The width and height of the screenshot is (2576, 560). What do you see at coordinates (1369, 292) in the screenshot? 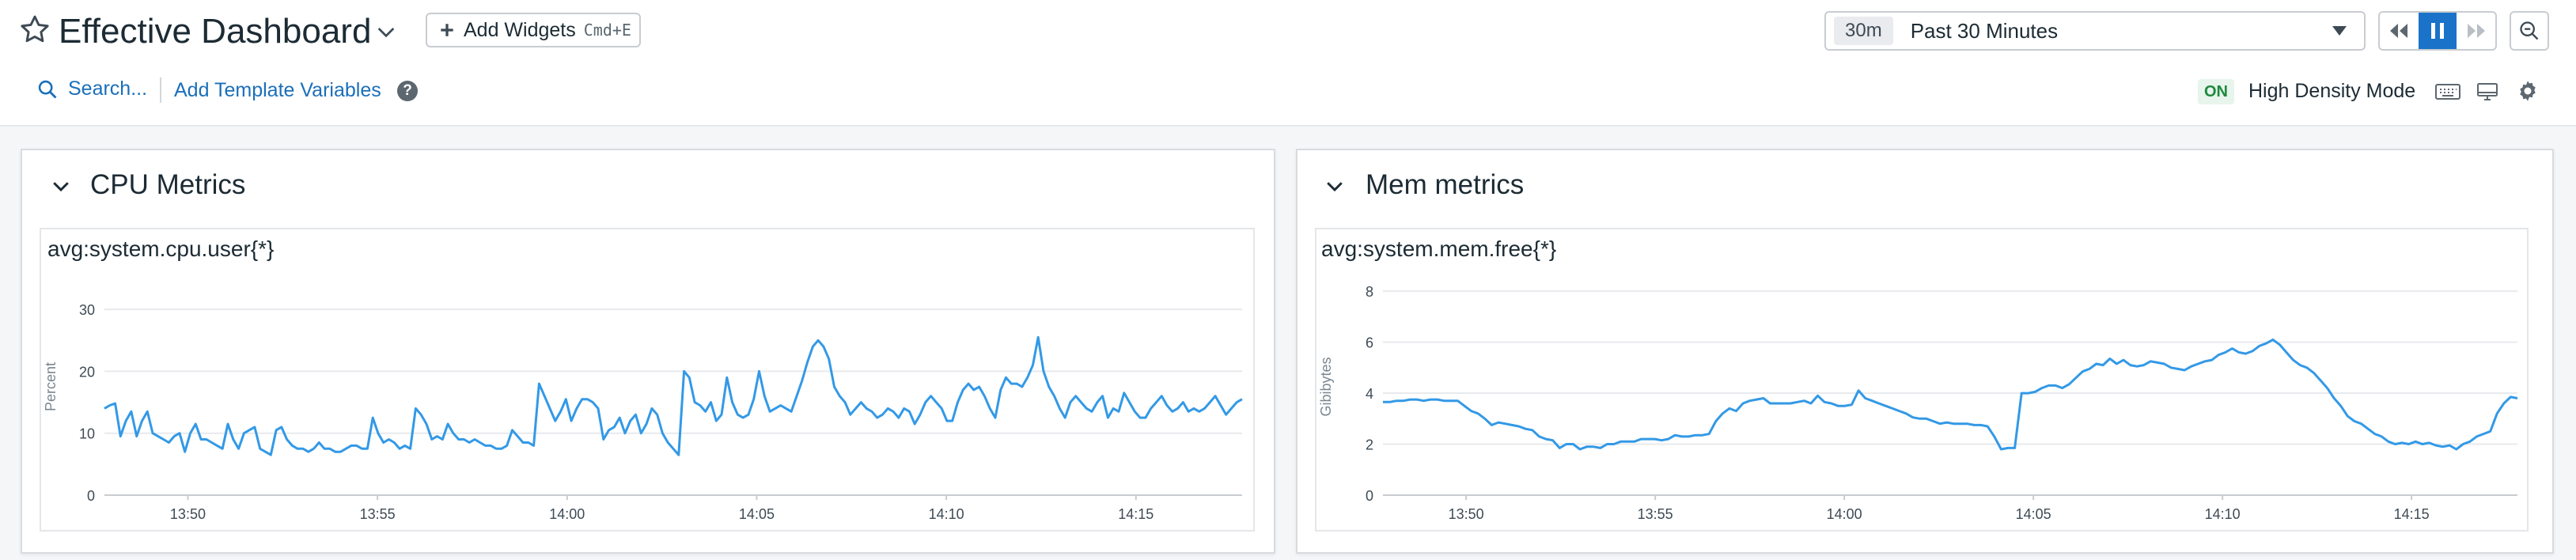
I see `y-tick-label: 8` at bounding box center [1369, 292].